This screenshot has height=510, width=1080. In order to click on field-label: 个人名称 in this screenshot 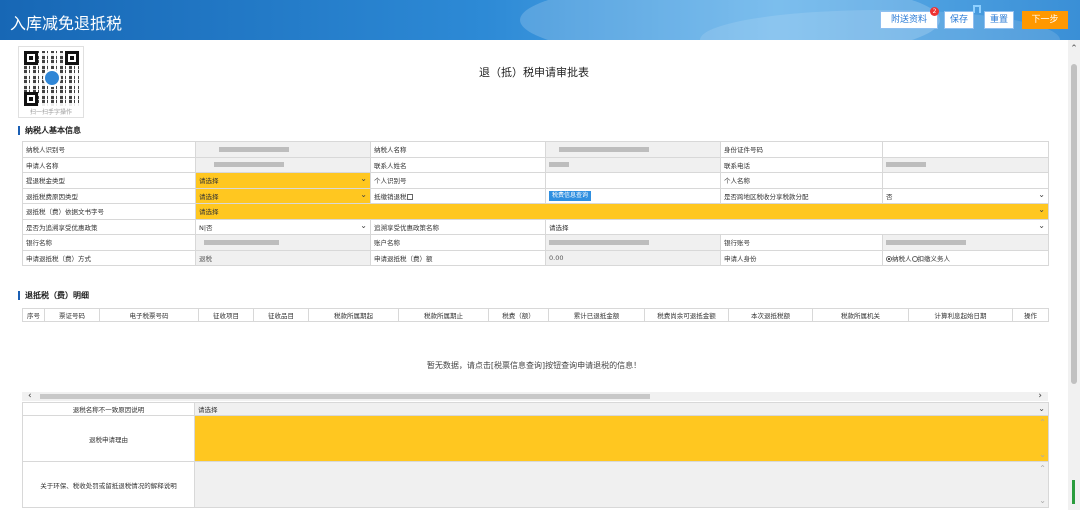, I will do `click(801, 180)`.